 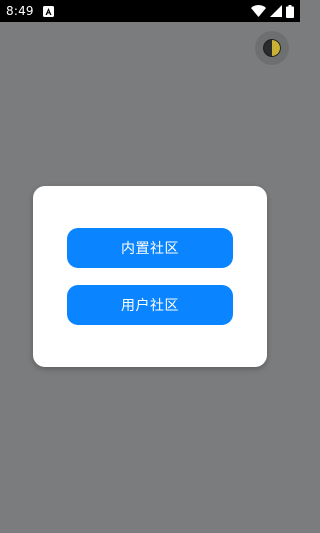 What do you see at coordinates (48, 11) in the screenshot?
I see `notification-a-icon` at bounding box center [48, 11].